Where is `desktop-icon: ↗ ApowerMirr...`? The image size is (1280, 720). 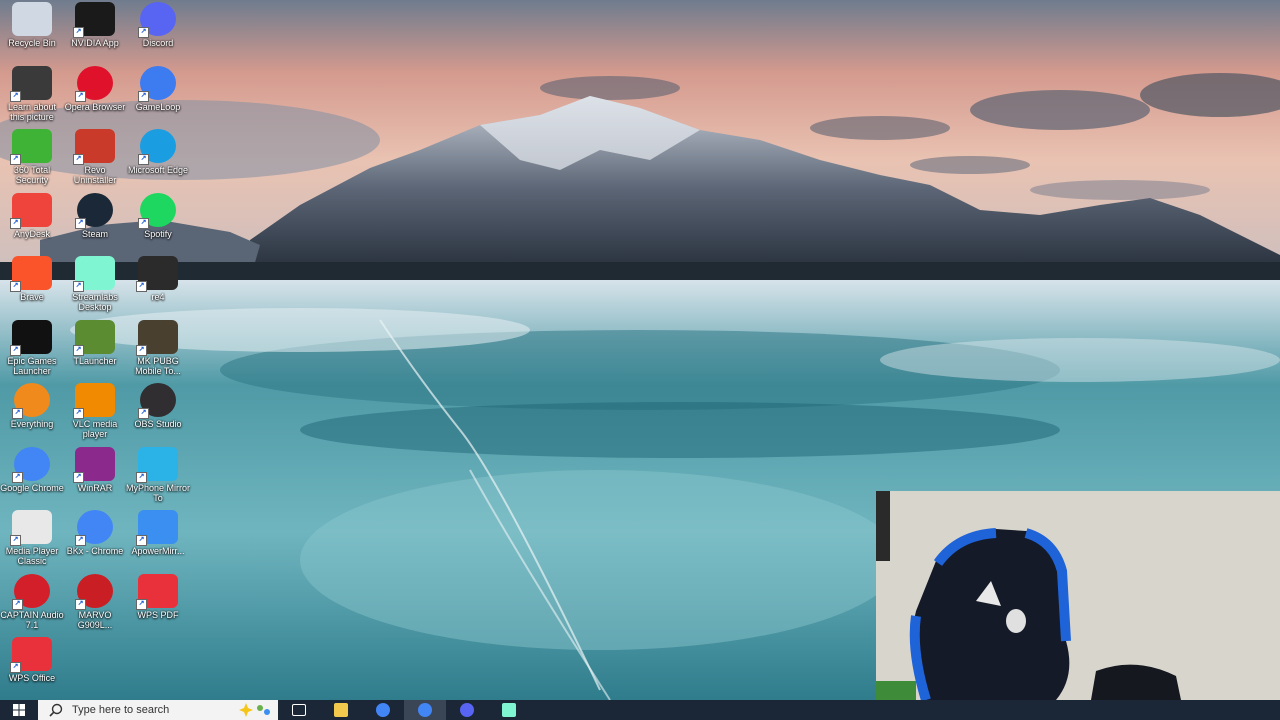
desktop-icon: ↗ ApowerMirr... is located at coordinates (158, 541).